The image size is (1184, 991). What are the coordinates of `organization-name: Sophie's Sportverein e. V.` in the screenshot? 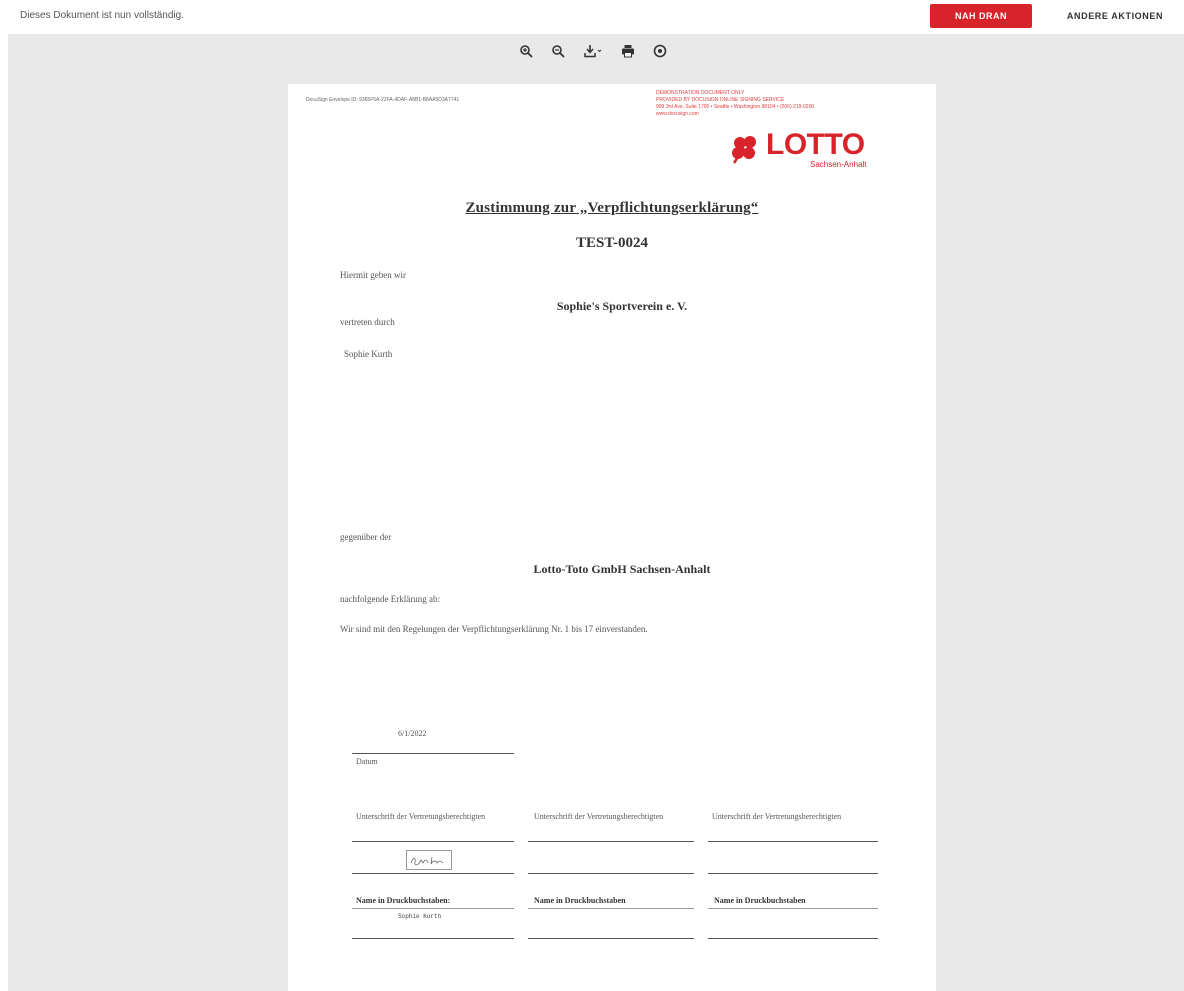 It's located at (622, 306).